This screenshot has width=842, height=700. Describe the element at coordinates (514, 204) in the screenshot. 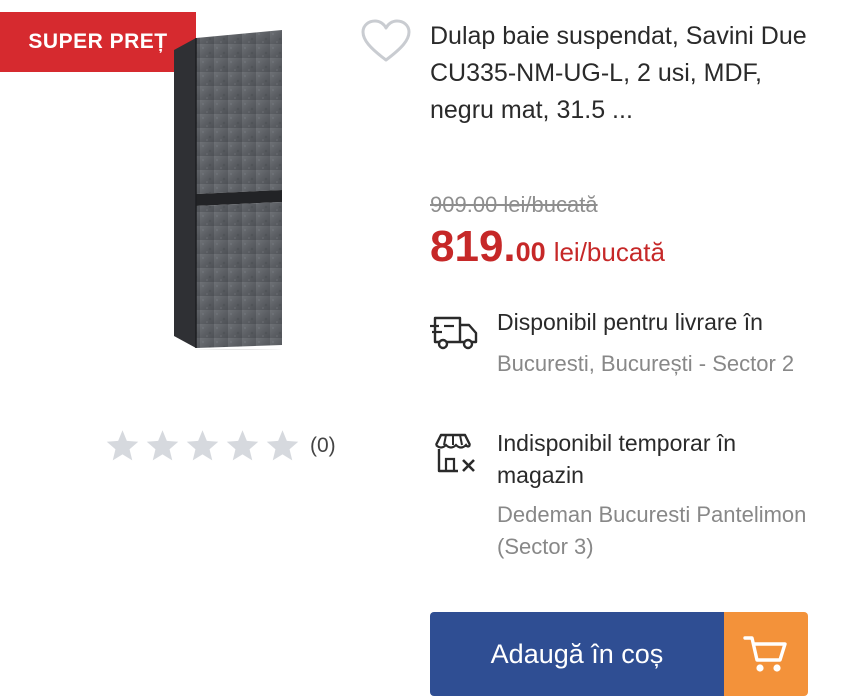

I see `old-price: 909.00 lei/bucată` at that location.